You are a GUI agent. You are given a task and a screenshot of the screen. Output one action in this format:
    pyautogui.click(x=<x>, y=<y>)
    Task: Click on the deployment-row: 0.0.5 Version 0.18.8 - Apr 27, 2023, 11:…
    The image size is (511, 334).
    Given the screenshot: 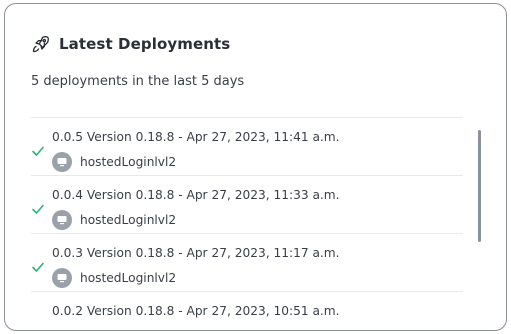 What is the action you would take?
    pyautogui.click(x=247, y=146)
    